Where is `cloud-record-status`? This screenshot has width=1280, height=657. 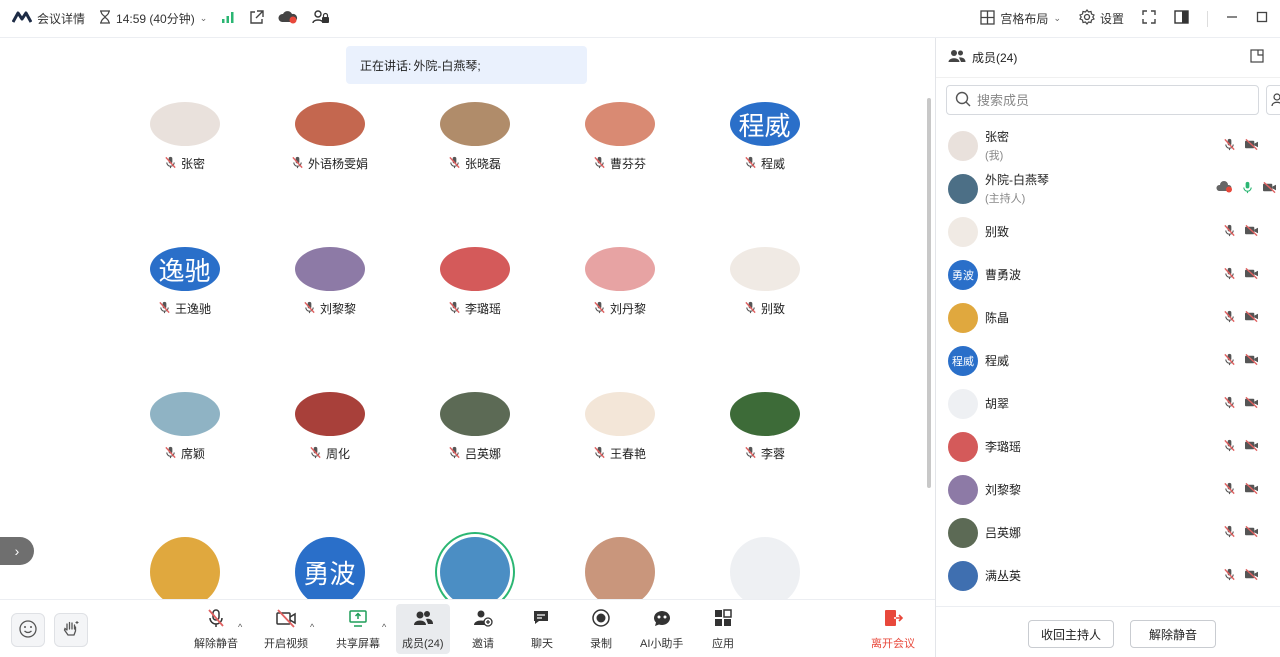 cloud-record-status is located at coordinates (288, 18).